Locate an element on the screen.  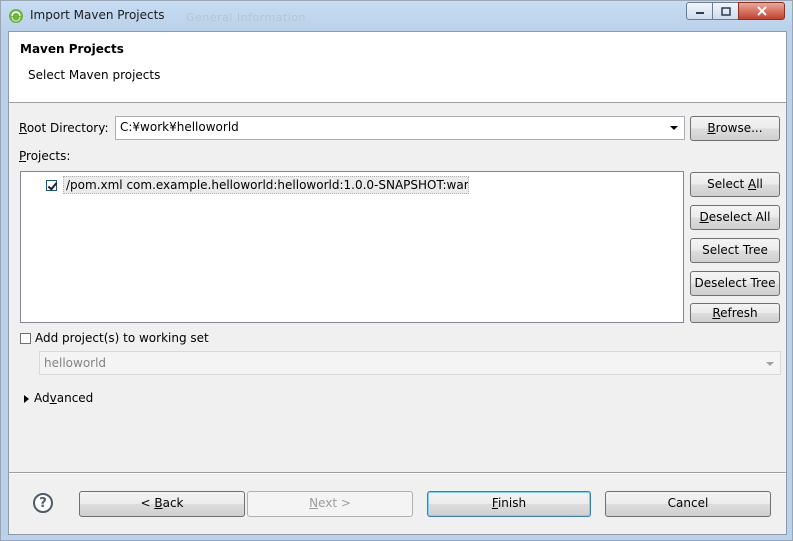
cancel-button: Cancel is located at coordinates (688, 504).